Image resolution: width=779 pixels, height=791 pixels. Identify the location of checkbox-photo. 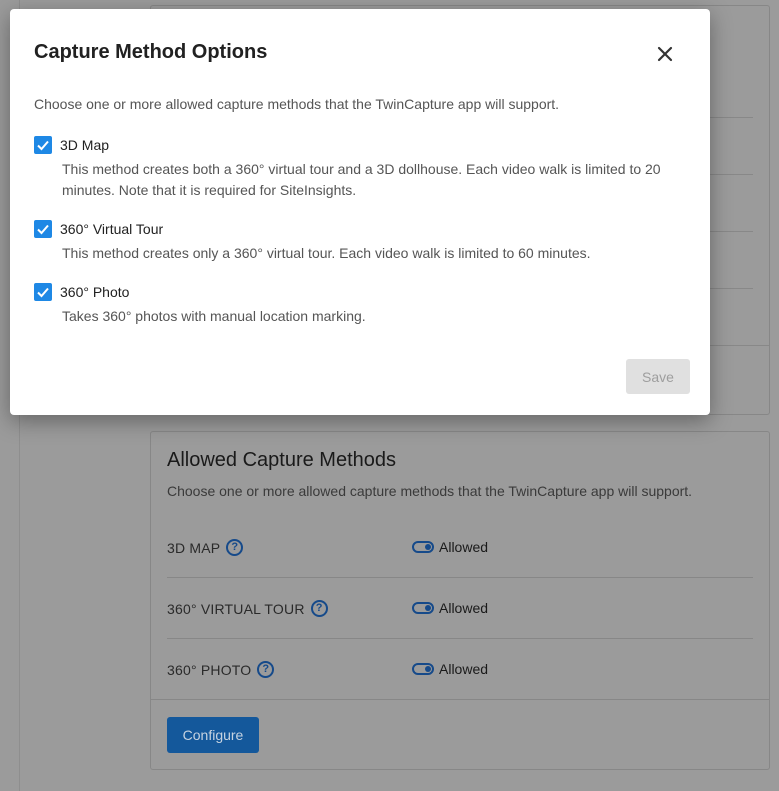
(43, 292).